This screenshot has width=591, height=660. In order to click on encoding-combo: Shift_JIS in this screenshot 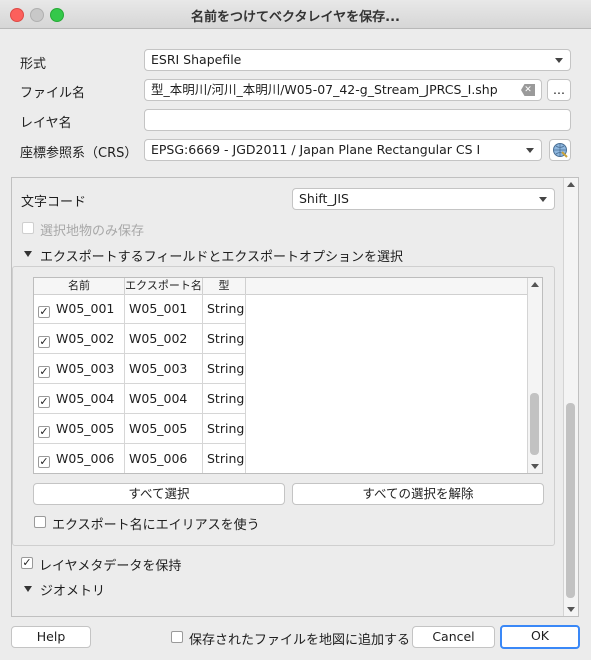, I will do `click(423, 199)`.